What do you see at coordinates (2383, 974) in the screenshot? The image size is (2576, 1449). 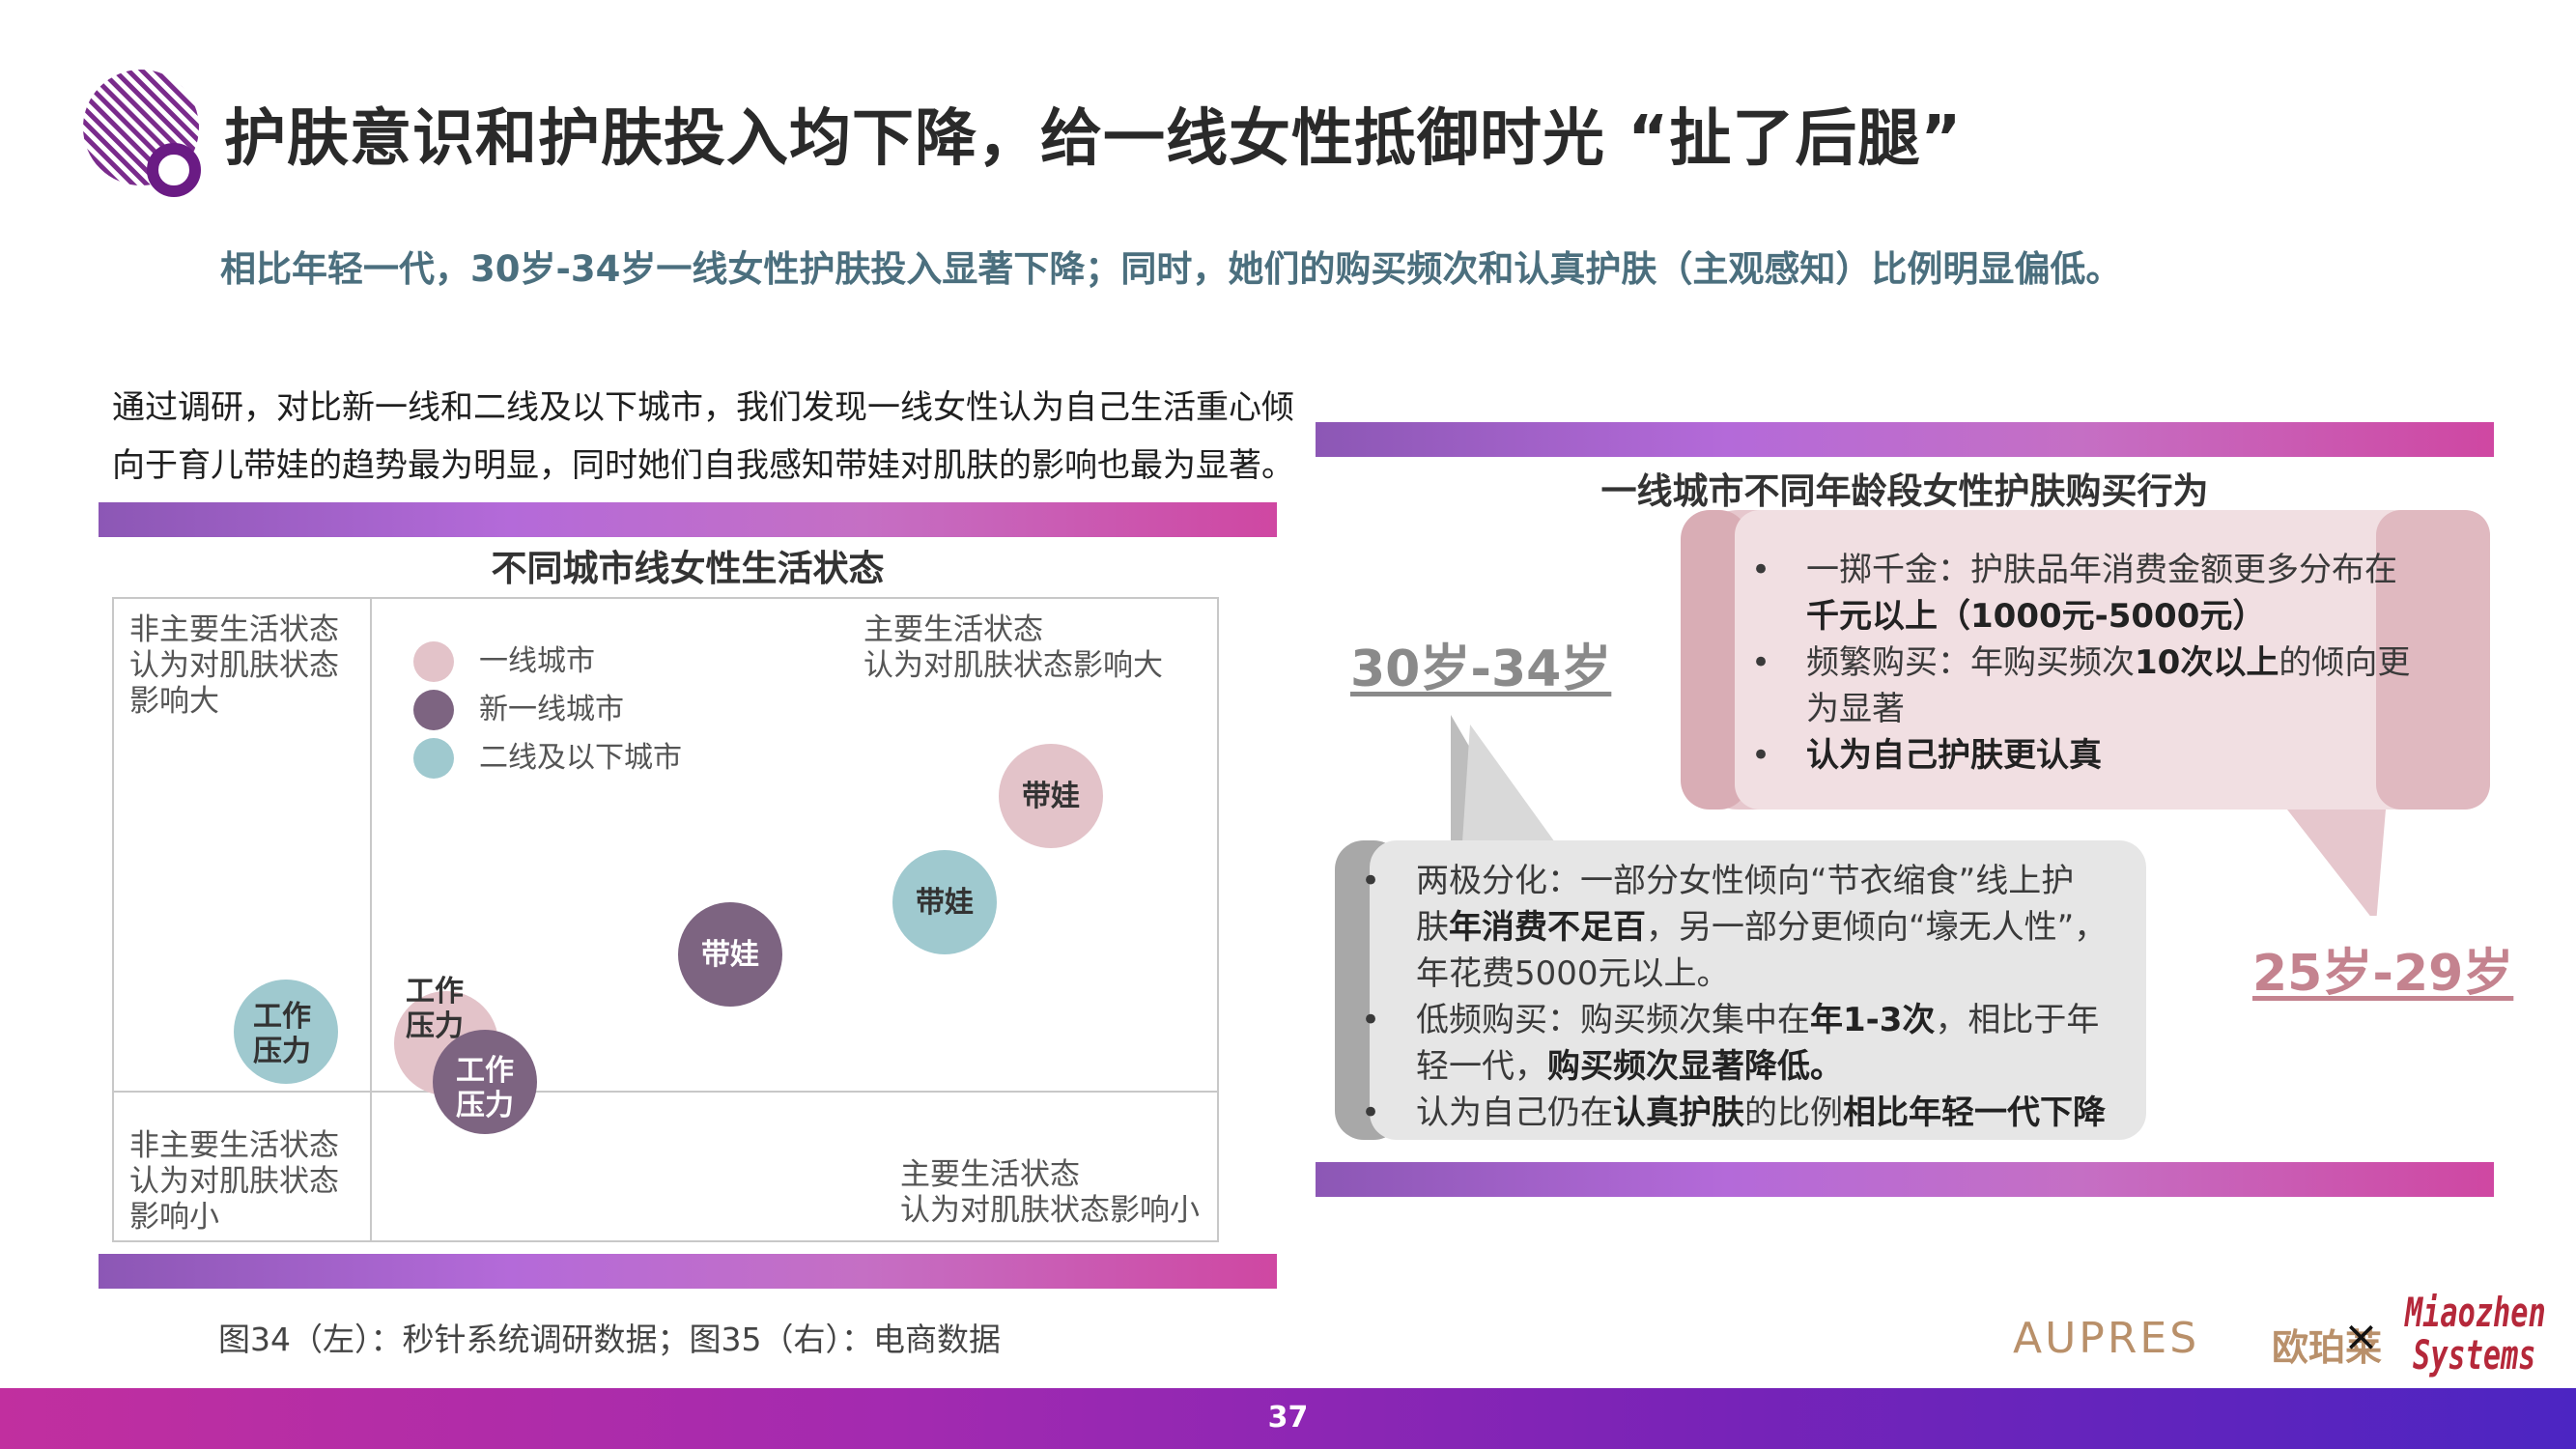 I see `age-label-25-29: 25岁-29岁` at bounding box center [2383, 974].